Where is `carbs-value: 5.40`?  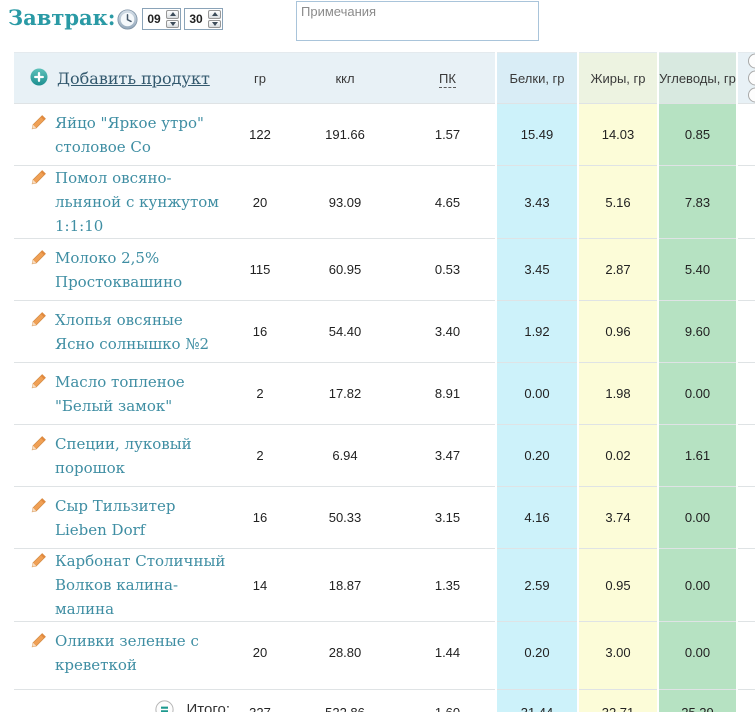 carbs-value: 5.40 is located at coordinates (697, 269).